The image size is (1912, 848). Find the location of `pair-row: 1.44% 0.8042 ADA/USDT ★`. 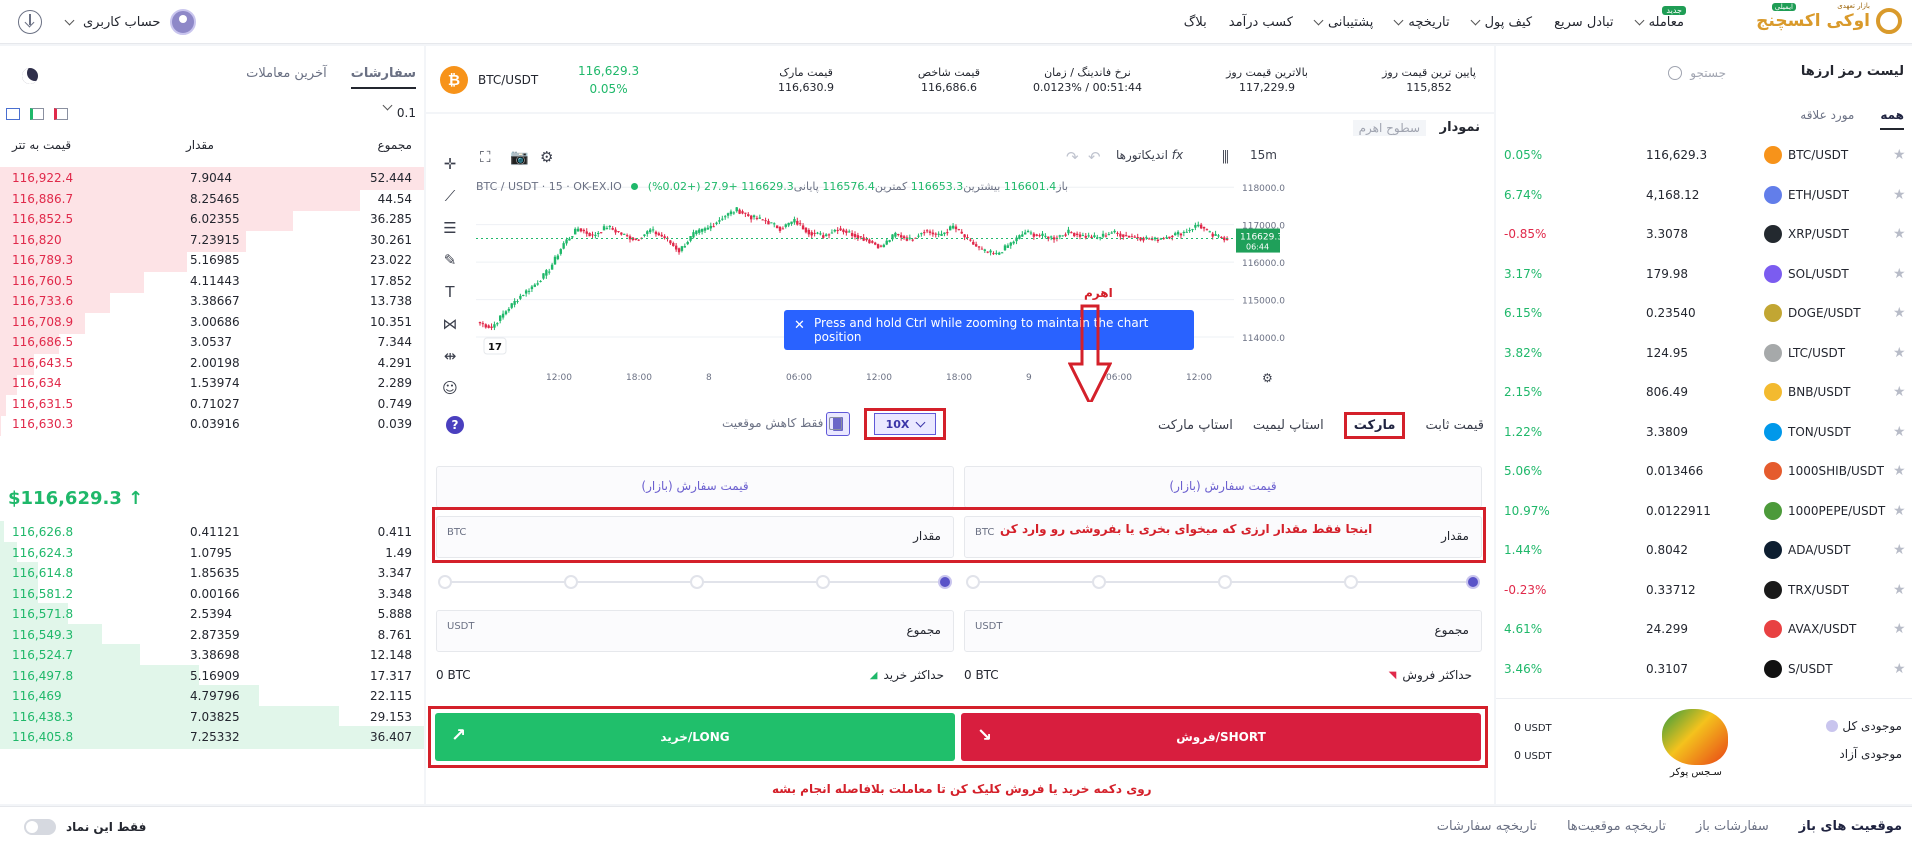

pair-row: 1.44% 0.8042 ADA/USDT ★ is located at coordinates (1704, 551).